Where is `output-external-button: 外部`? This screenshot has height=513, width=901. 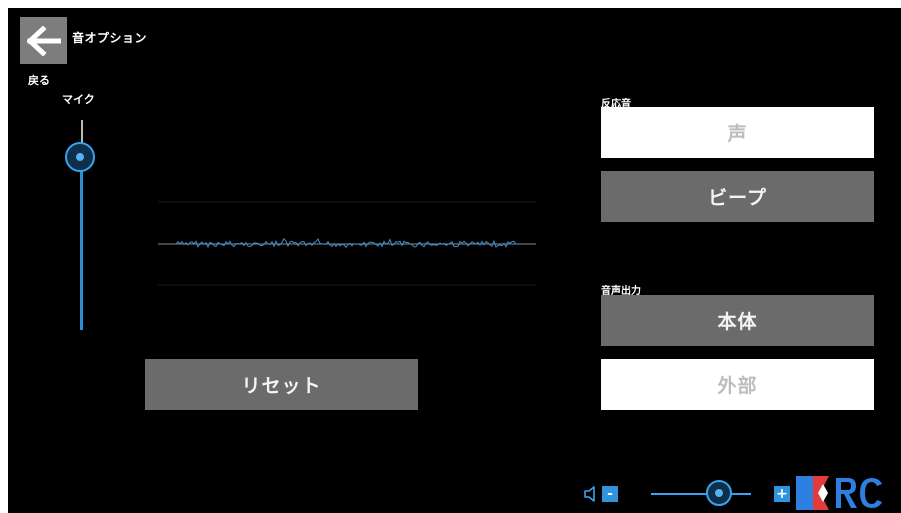
output-external-button: 外部 is located at coordinates (737, 384).